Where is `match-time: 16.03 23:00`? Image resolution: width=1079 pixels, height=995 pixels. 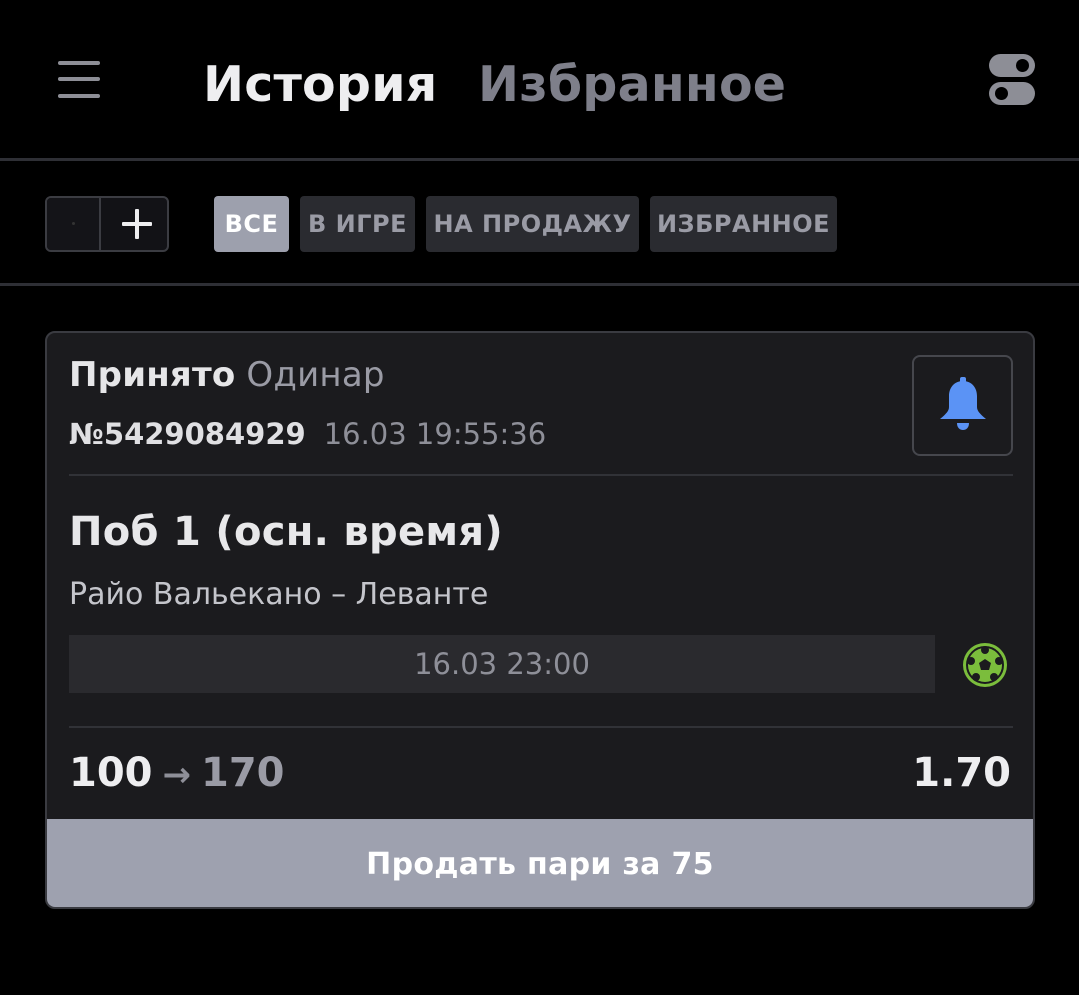
match-time: 16.03 23:00 is located at coordinates (502, 664).